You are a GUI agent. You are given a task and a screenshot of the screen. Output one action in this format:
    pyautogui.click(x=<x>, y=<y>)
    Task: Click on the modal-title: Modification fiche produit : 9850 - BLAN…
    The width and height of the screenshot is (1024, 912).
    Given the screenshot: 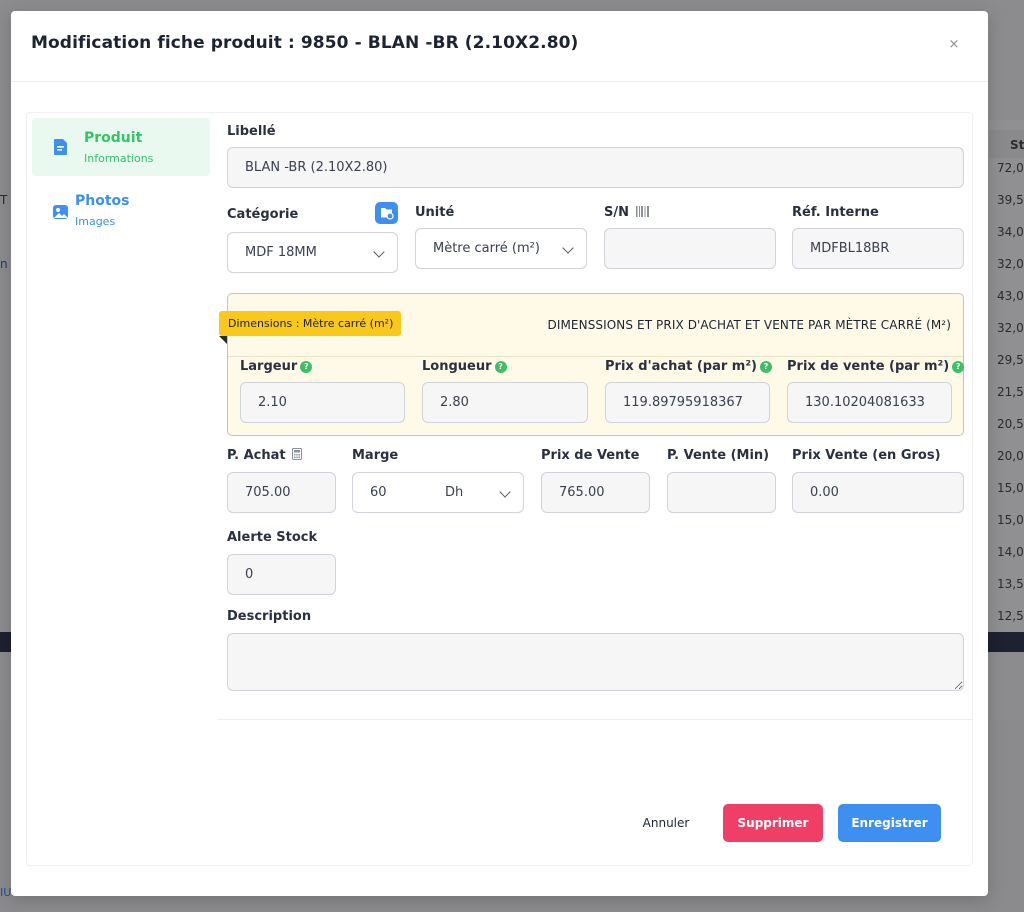 What is the action you would take?
    pyautogui.click(x=305, y=43)
    